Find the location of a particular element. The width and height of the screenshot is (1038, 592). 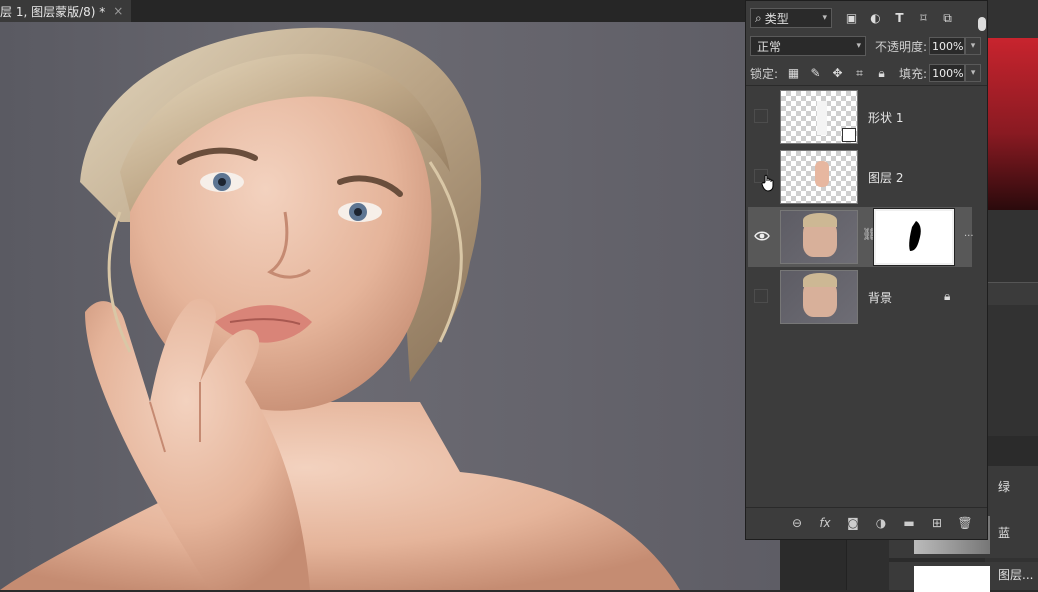

link-layers-icon: ⊖ is located at coordinates (797, 523).